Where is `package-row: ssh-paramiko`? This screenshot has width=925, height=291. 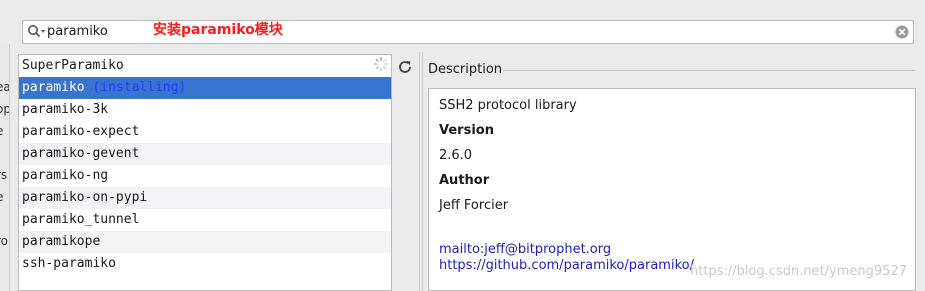 package-row: ssh-paramiko is located at coordinates (205, 264).